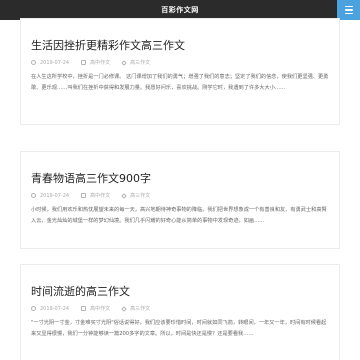 Image resolution: width=360 pixels, height=360 pixels. Describe the element at coordinates (180, 179) in the screenshot. I see `post-title: 青春物语高三作文900字` at that location.